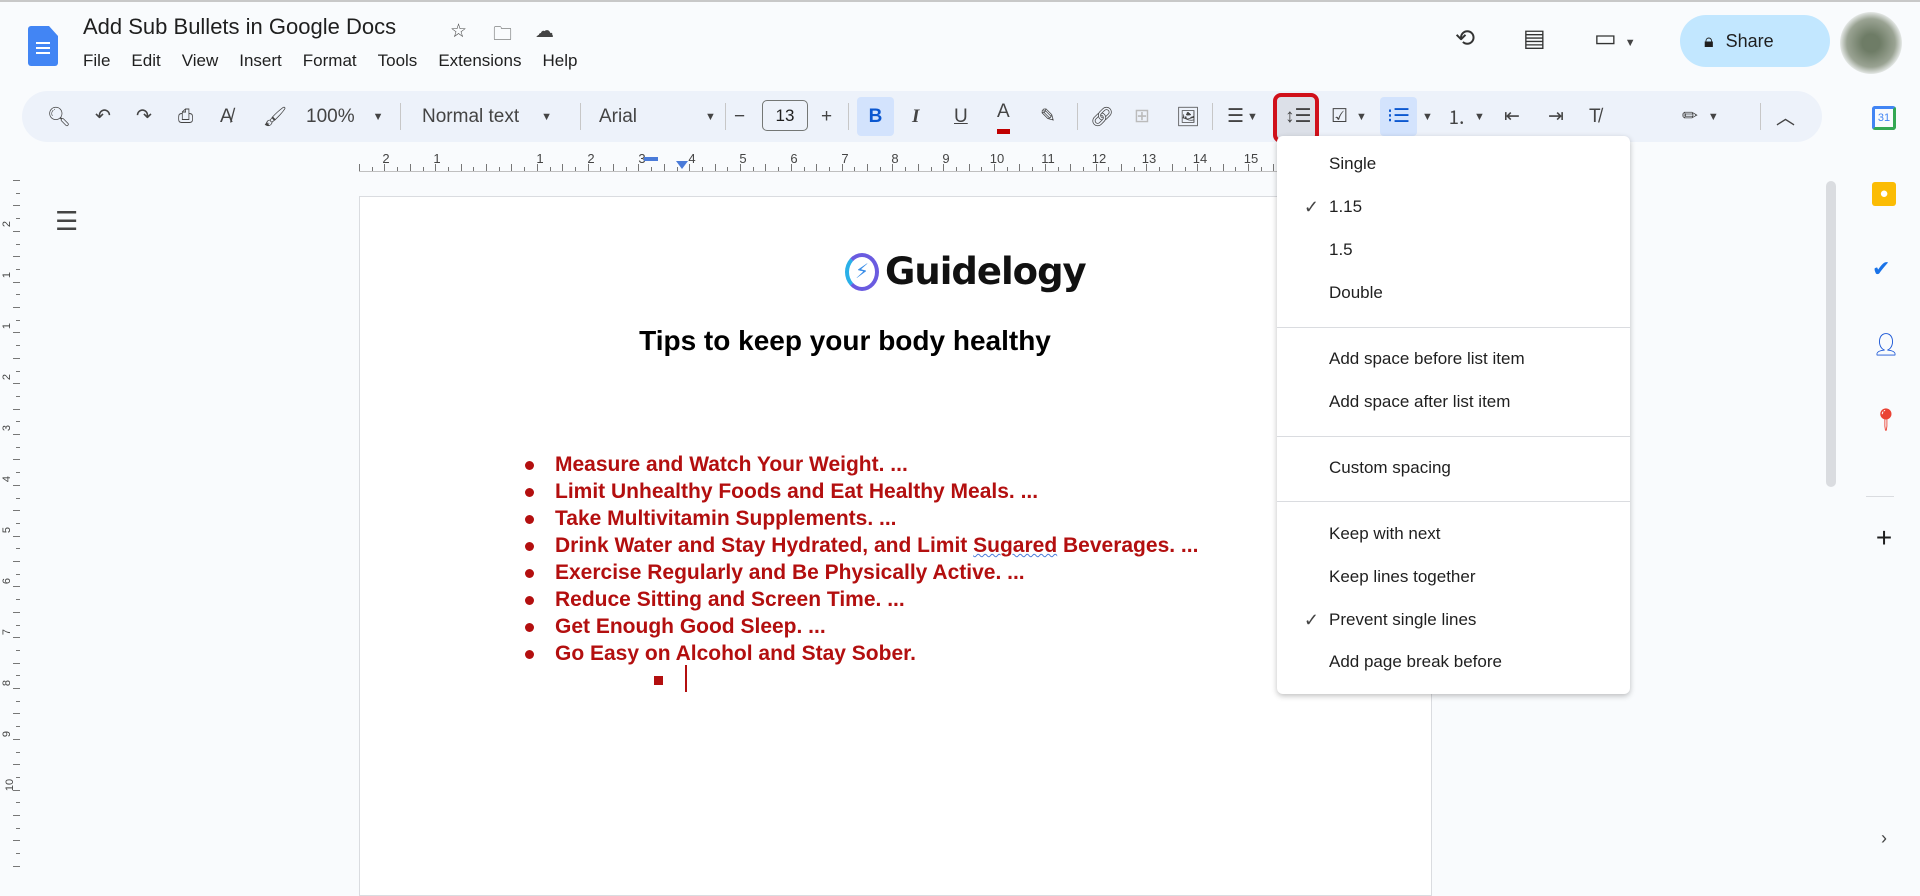 This screenshot has width=1920, height=896. Describe the element at coordinates (1595, 116) in the screenshot. I see `clear-formatting-icon: T̸` at that location.